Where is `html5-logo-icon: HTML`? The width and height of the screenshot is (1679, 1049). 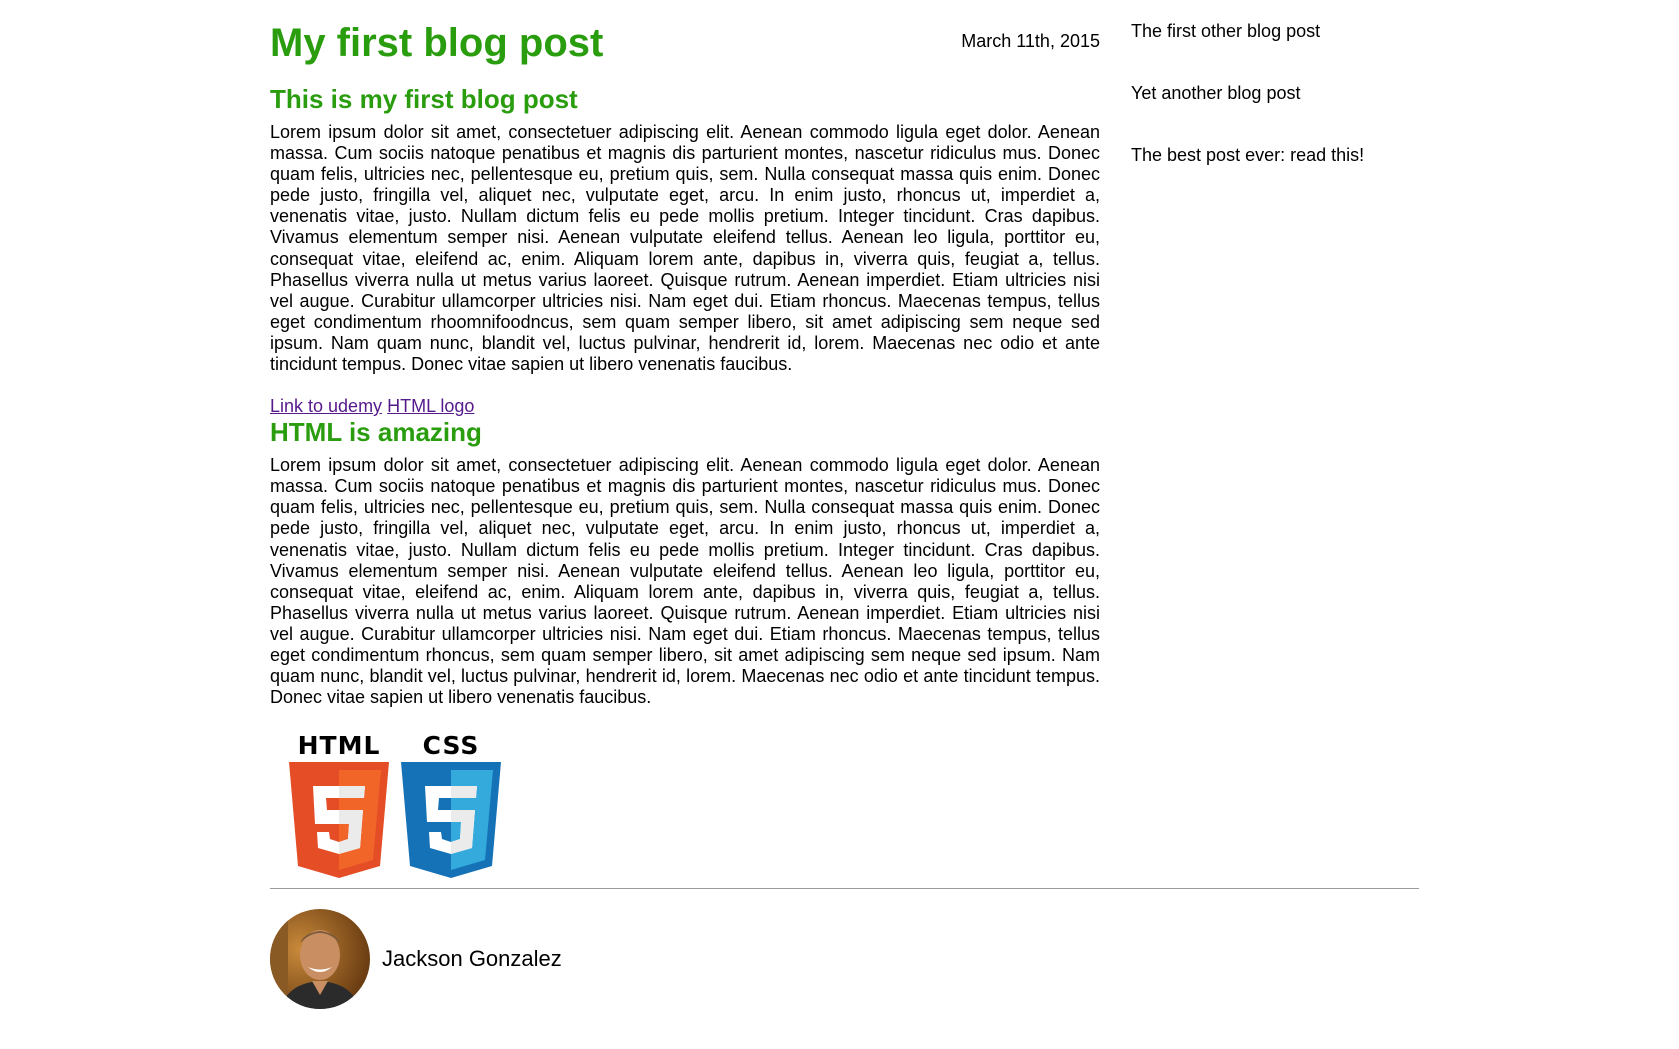 html5-logo-icon: HTML is located at coordinates (339, 806).